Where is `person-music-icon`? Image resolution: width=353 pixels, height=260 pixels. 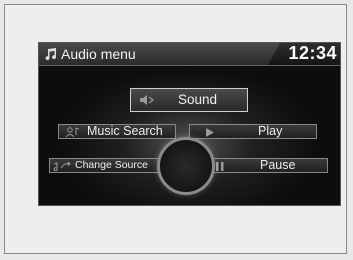
person-music-icon is located at coordinates (72, 132).